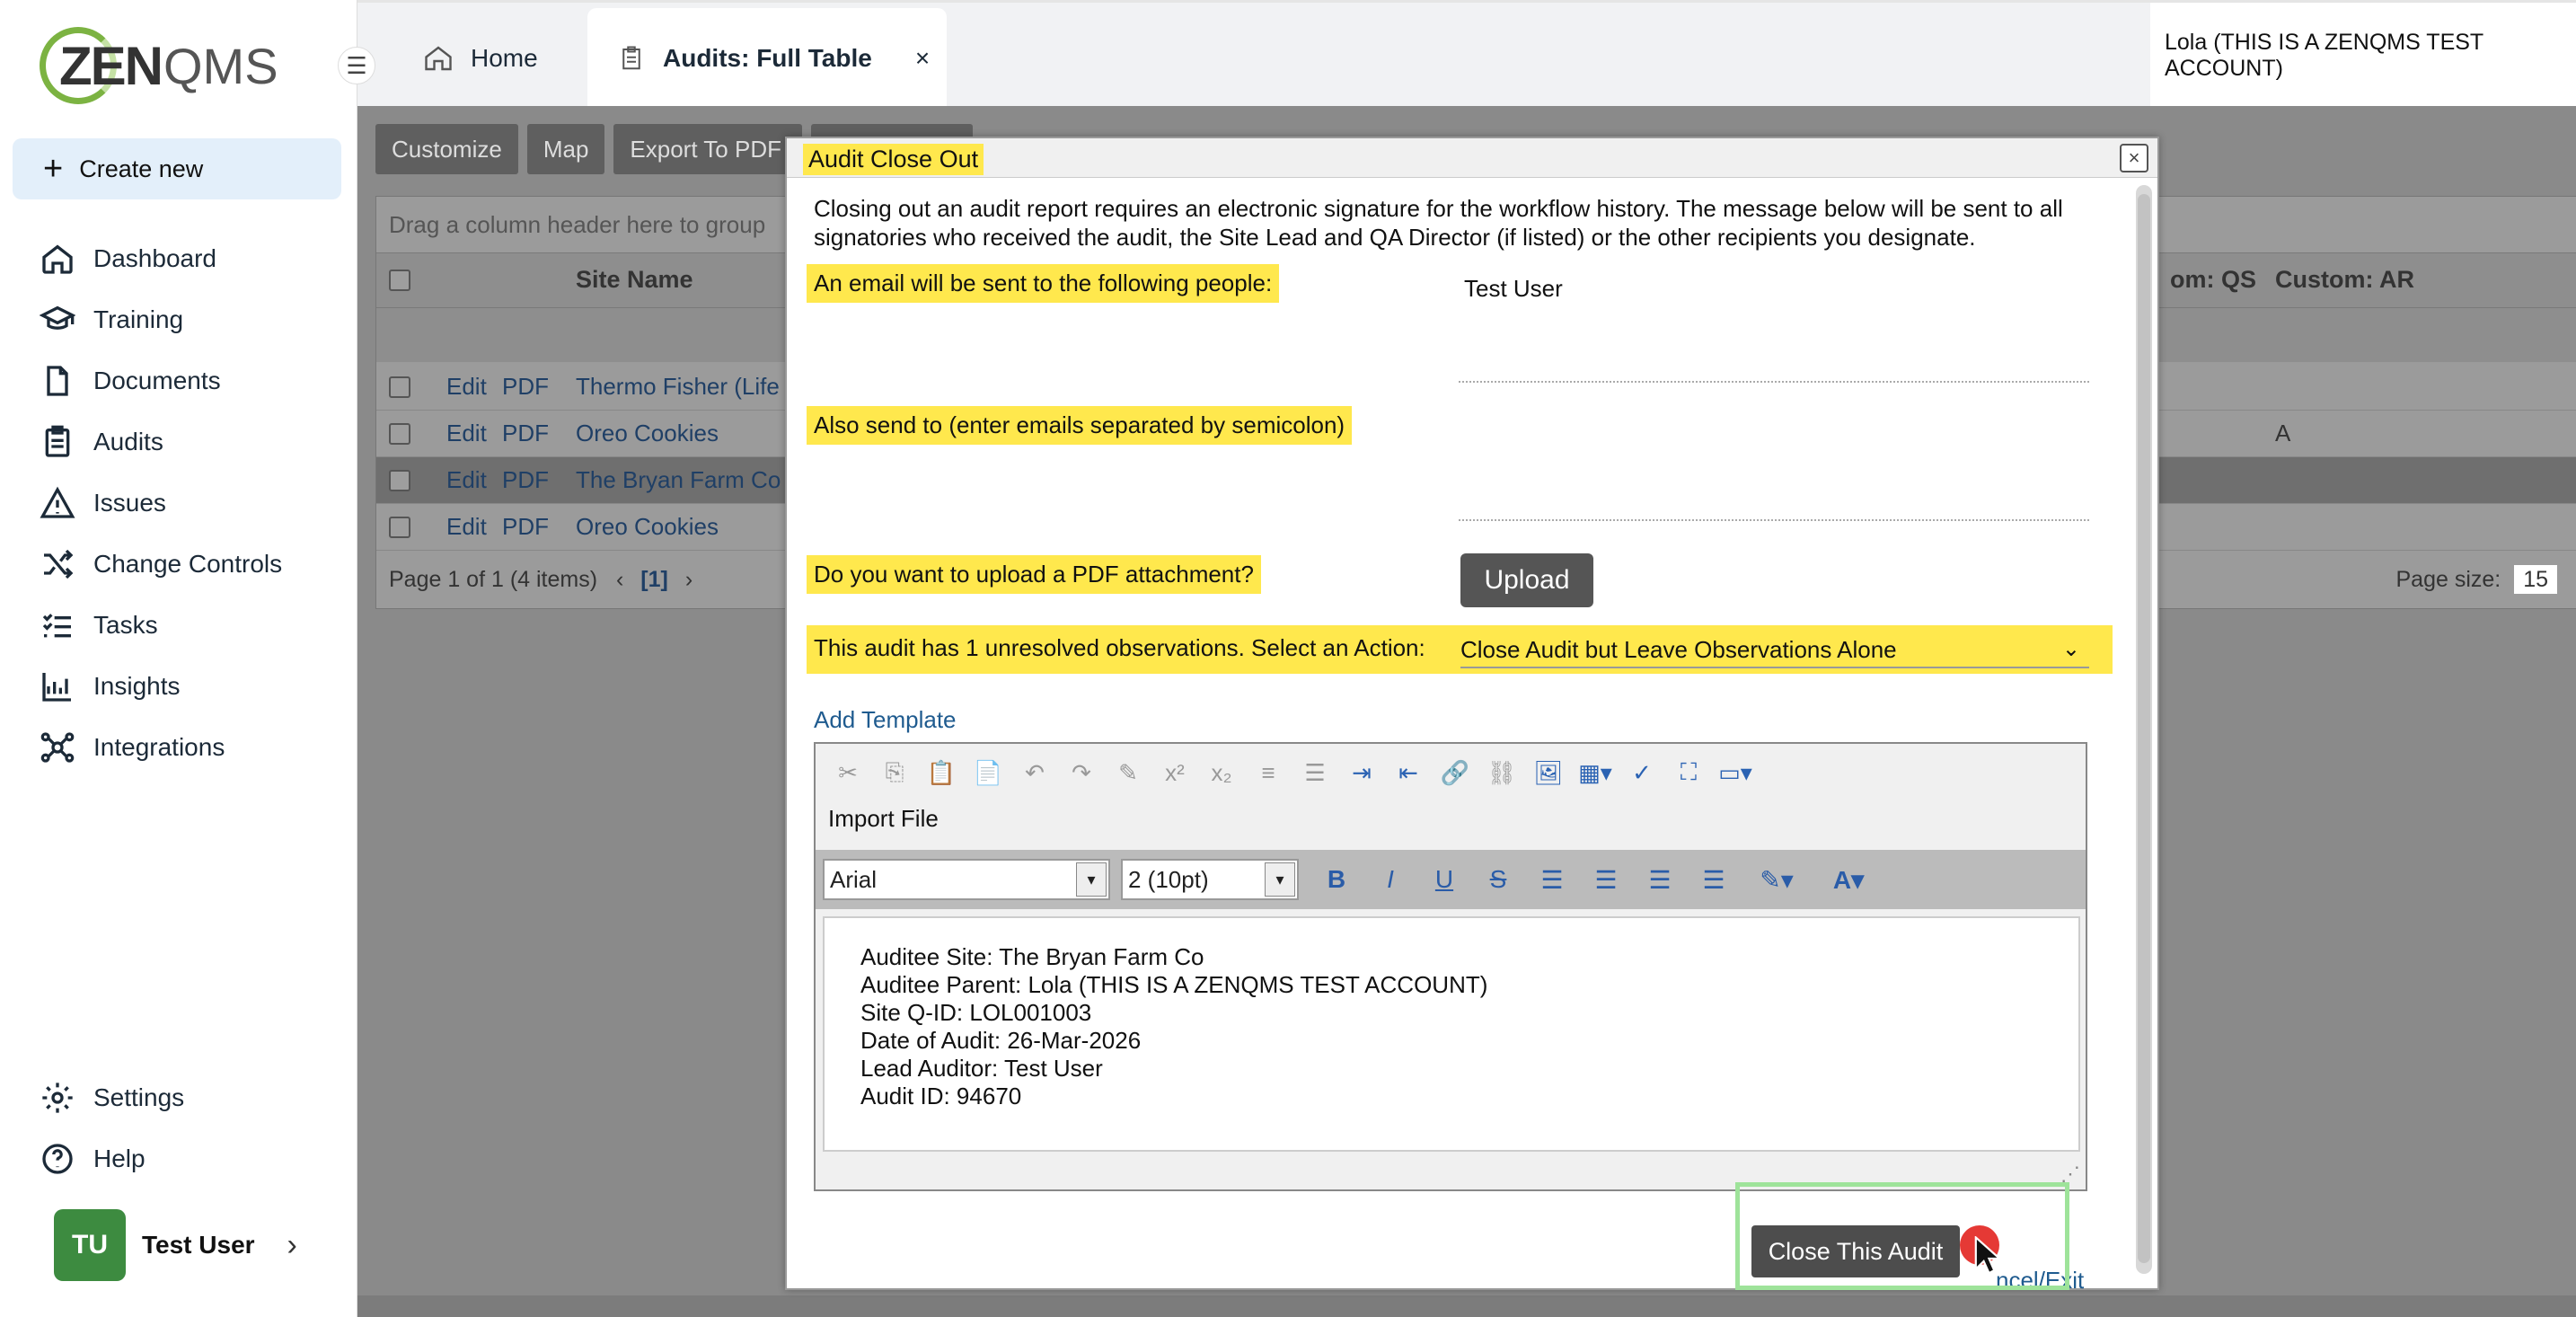 Image resolution: width=2576 pixels, height=1317 pixels. Describe the element at coordinates (1660, 880) in the screenshot. I see `align-right-icon: ☰` at that location.